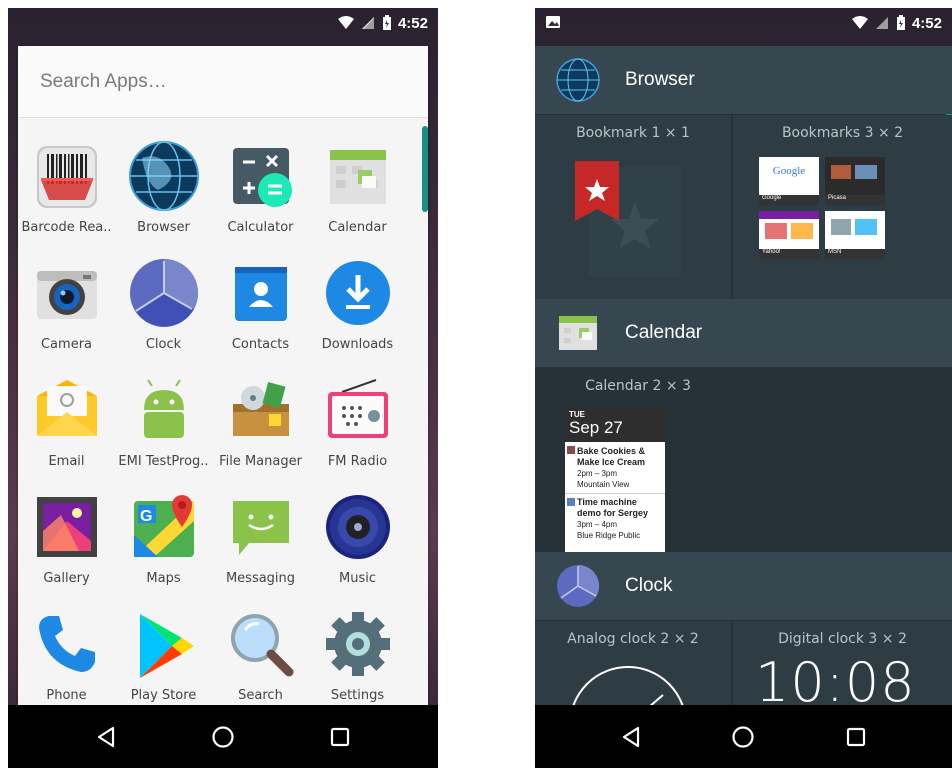 The width and height of the screenshot is (952, 768). I want to click on section-header-browser: Browser, so click(743, 80).